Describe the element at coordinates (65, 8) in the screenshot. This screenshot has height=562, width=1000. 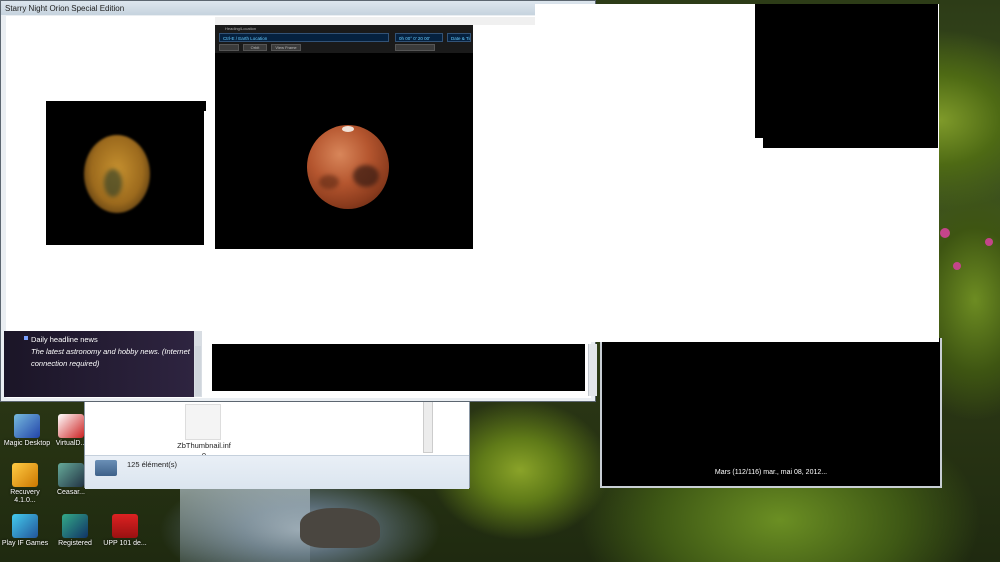
I see `app-title: Starry Night Orion Special Edition` at that location.